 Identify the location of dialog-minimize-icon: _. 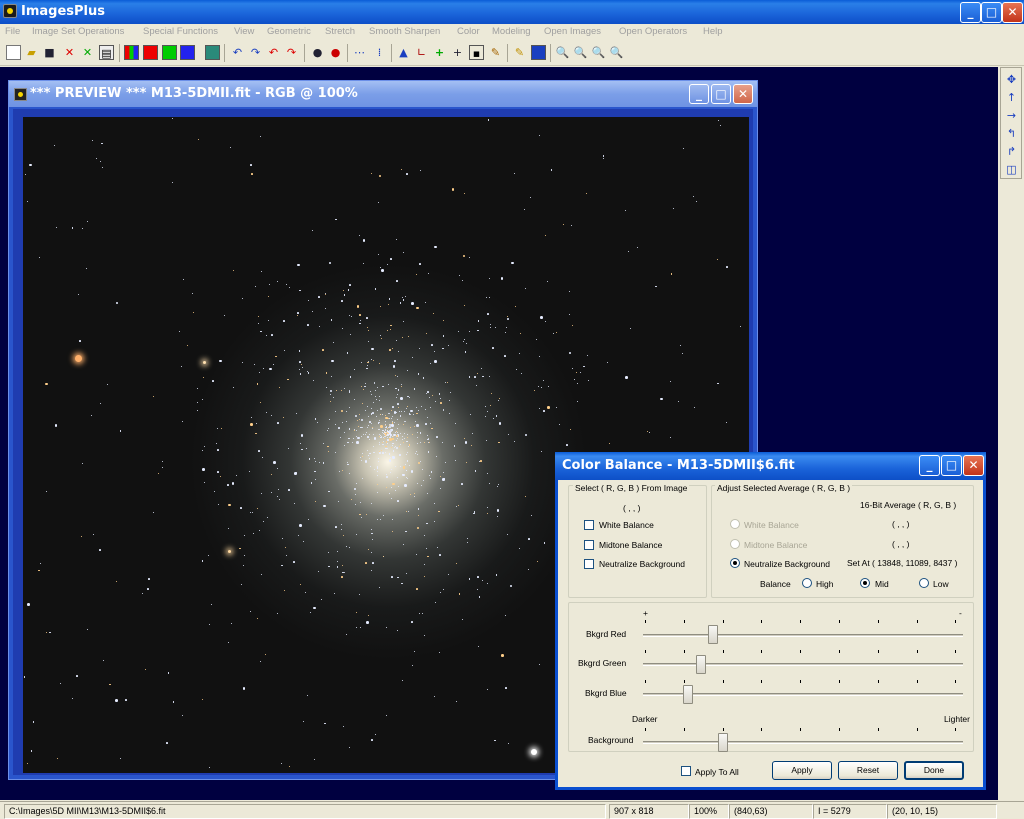
(929, 465).